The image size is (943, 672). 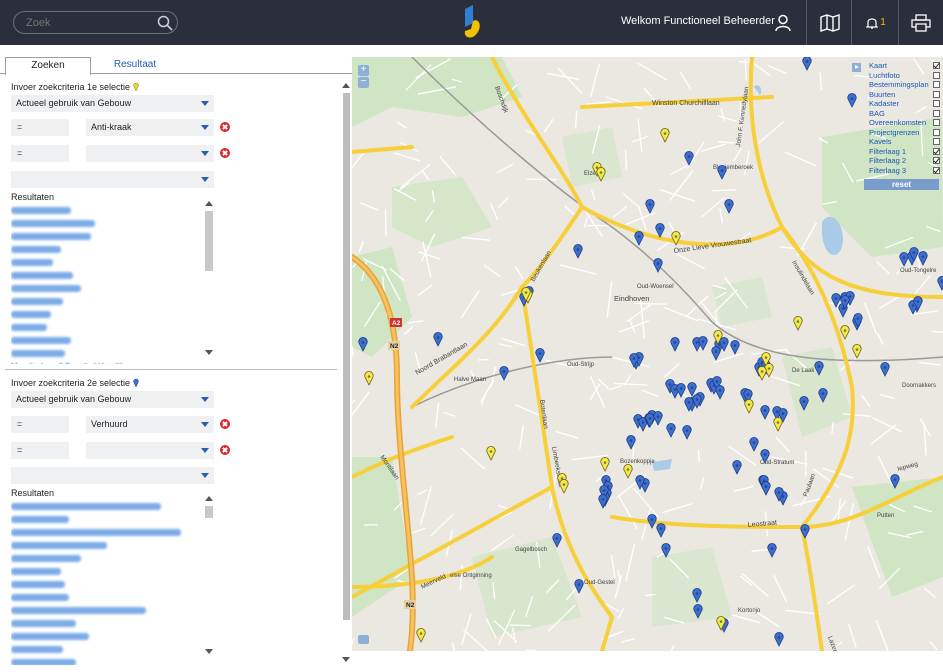 I want to click on user-button, so click(x=783, y=22).